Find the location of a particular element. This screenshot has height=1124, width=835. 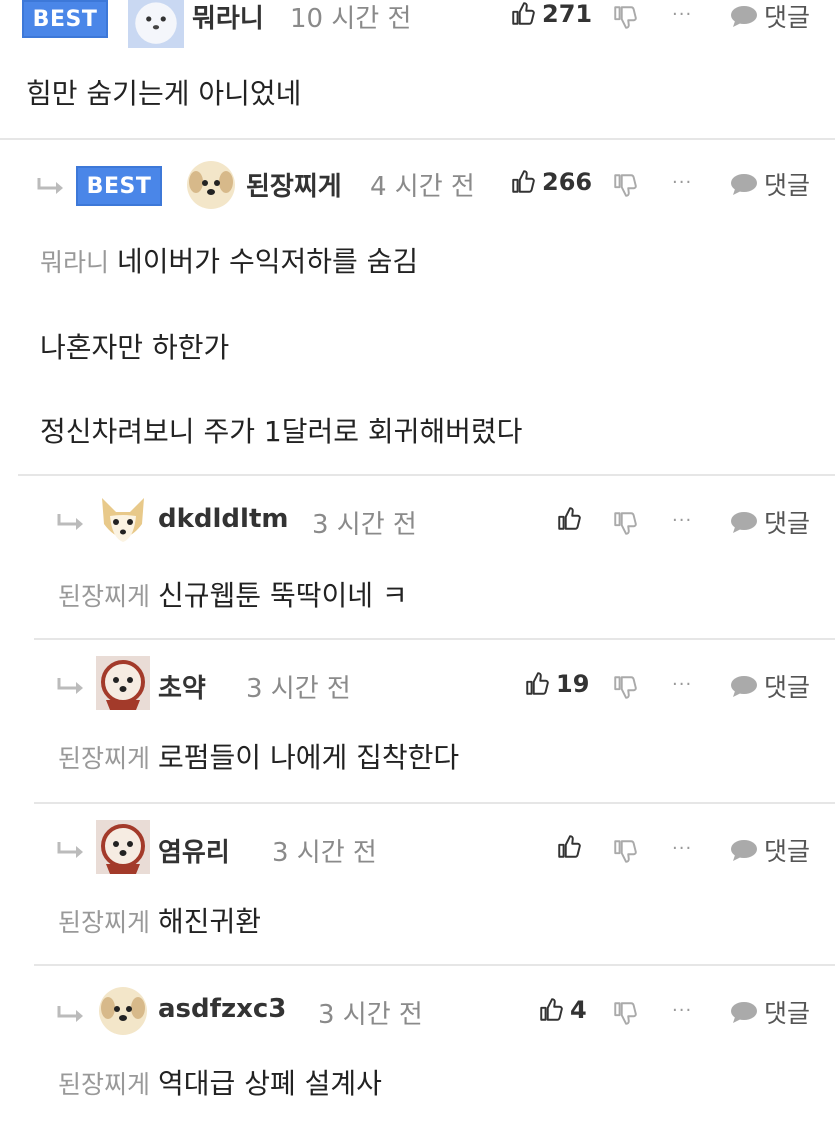

like-button: 4 is located at coordinates (562, 1010).